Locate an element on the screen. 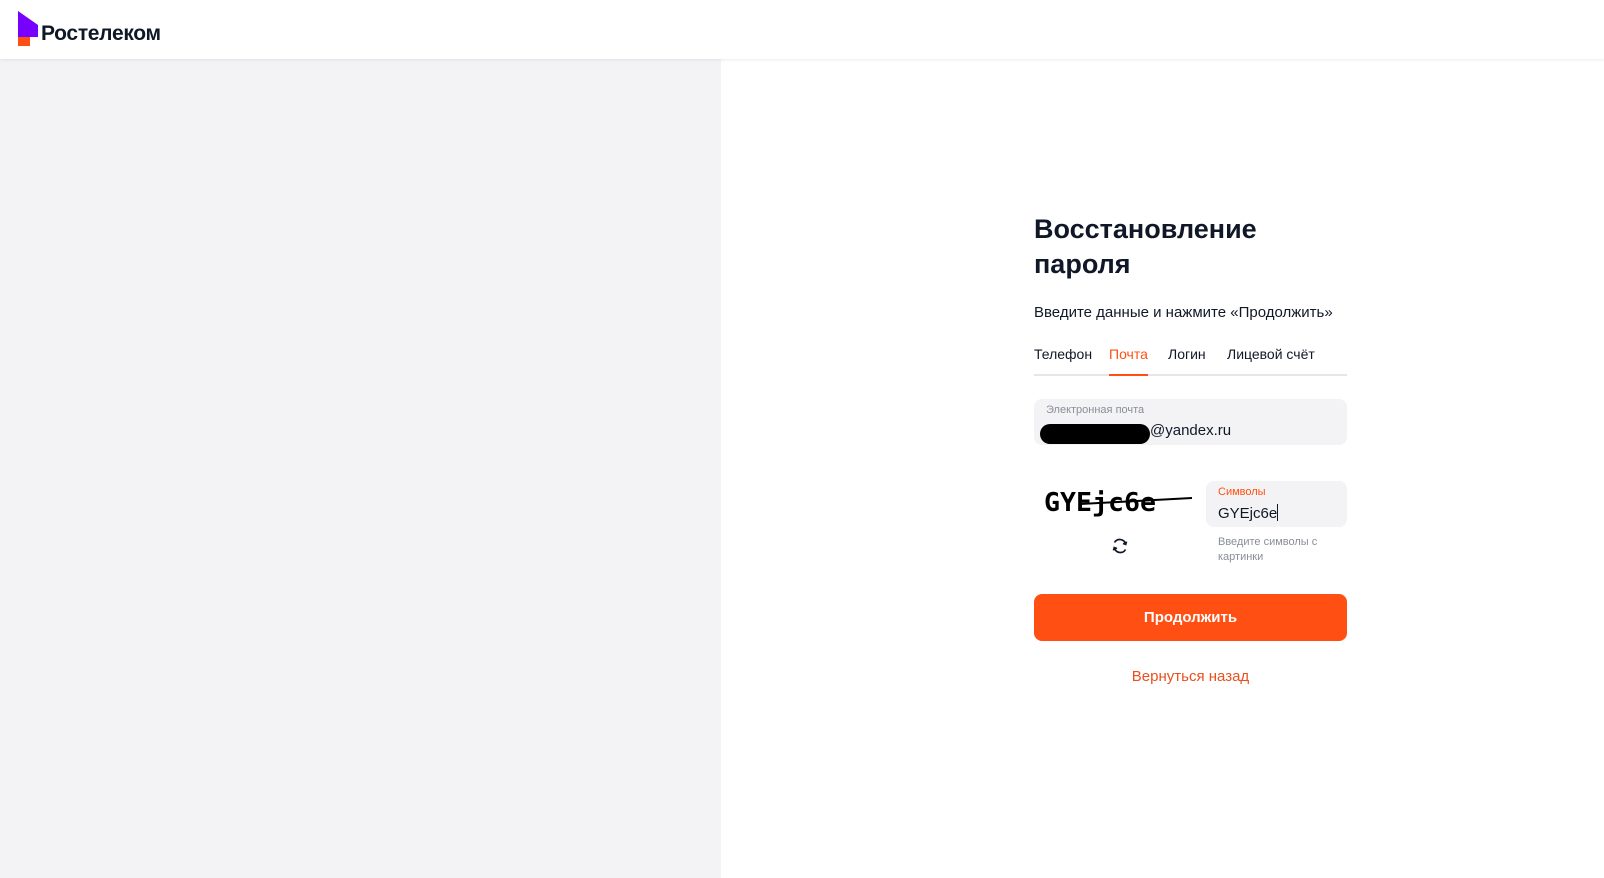  tab-login: Логин is located at coordinates (1187, 360).